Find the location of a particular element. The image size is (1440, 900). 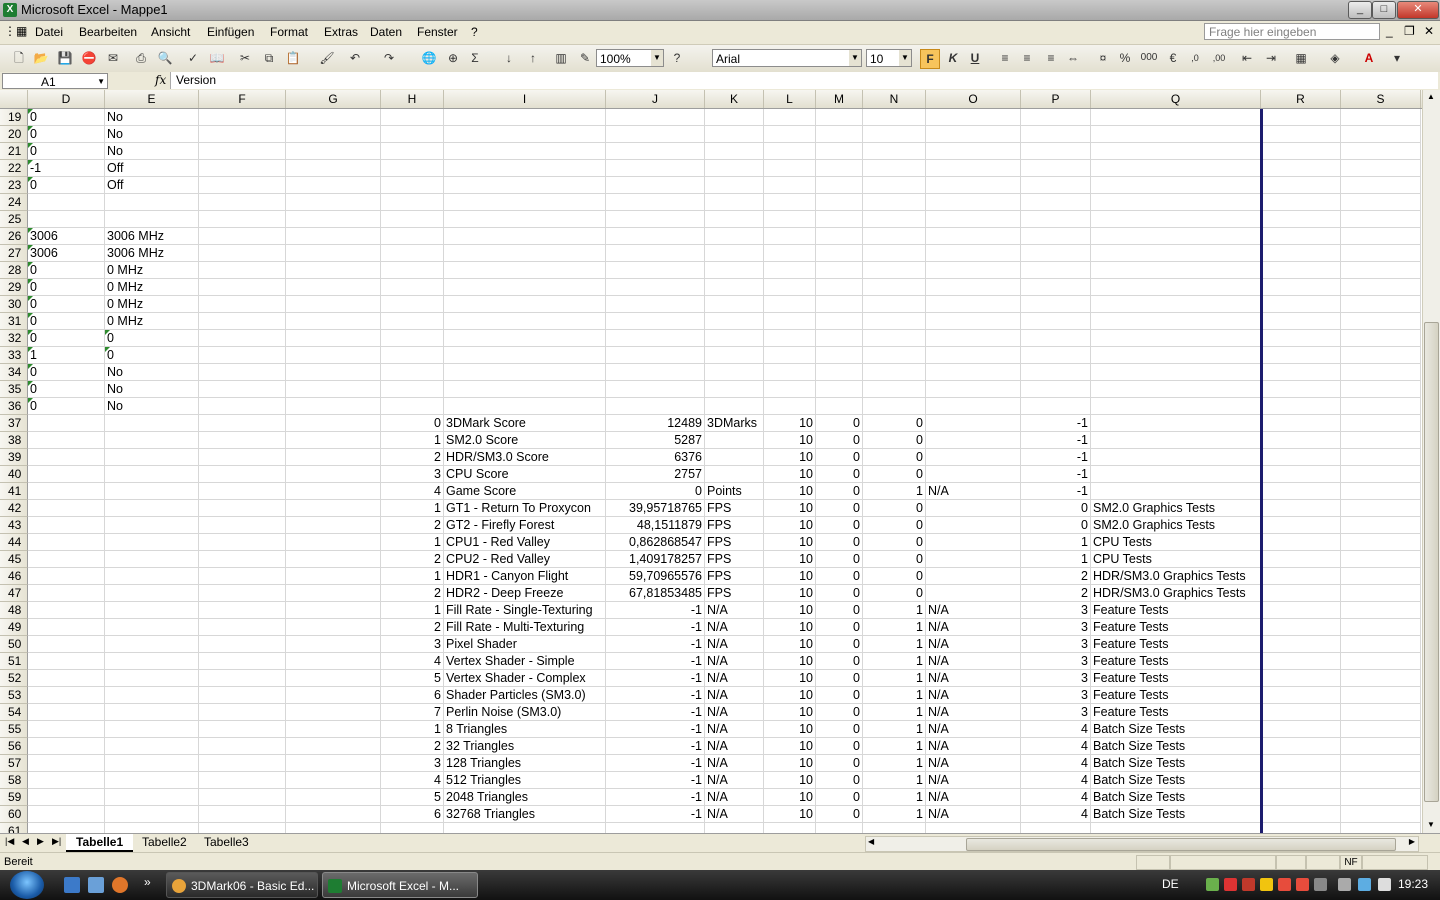

row-header: 45 is located at coordinates (14, 559).